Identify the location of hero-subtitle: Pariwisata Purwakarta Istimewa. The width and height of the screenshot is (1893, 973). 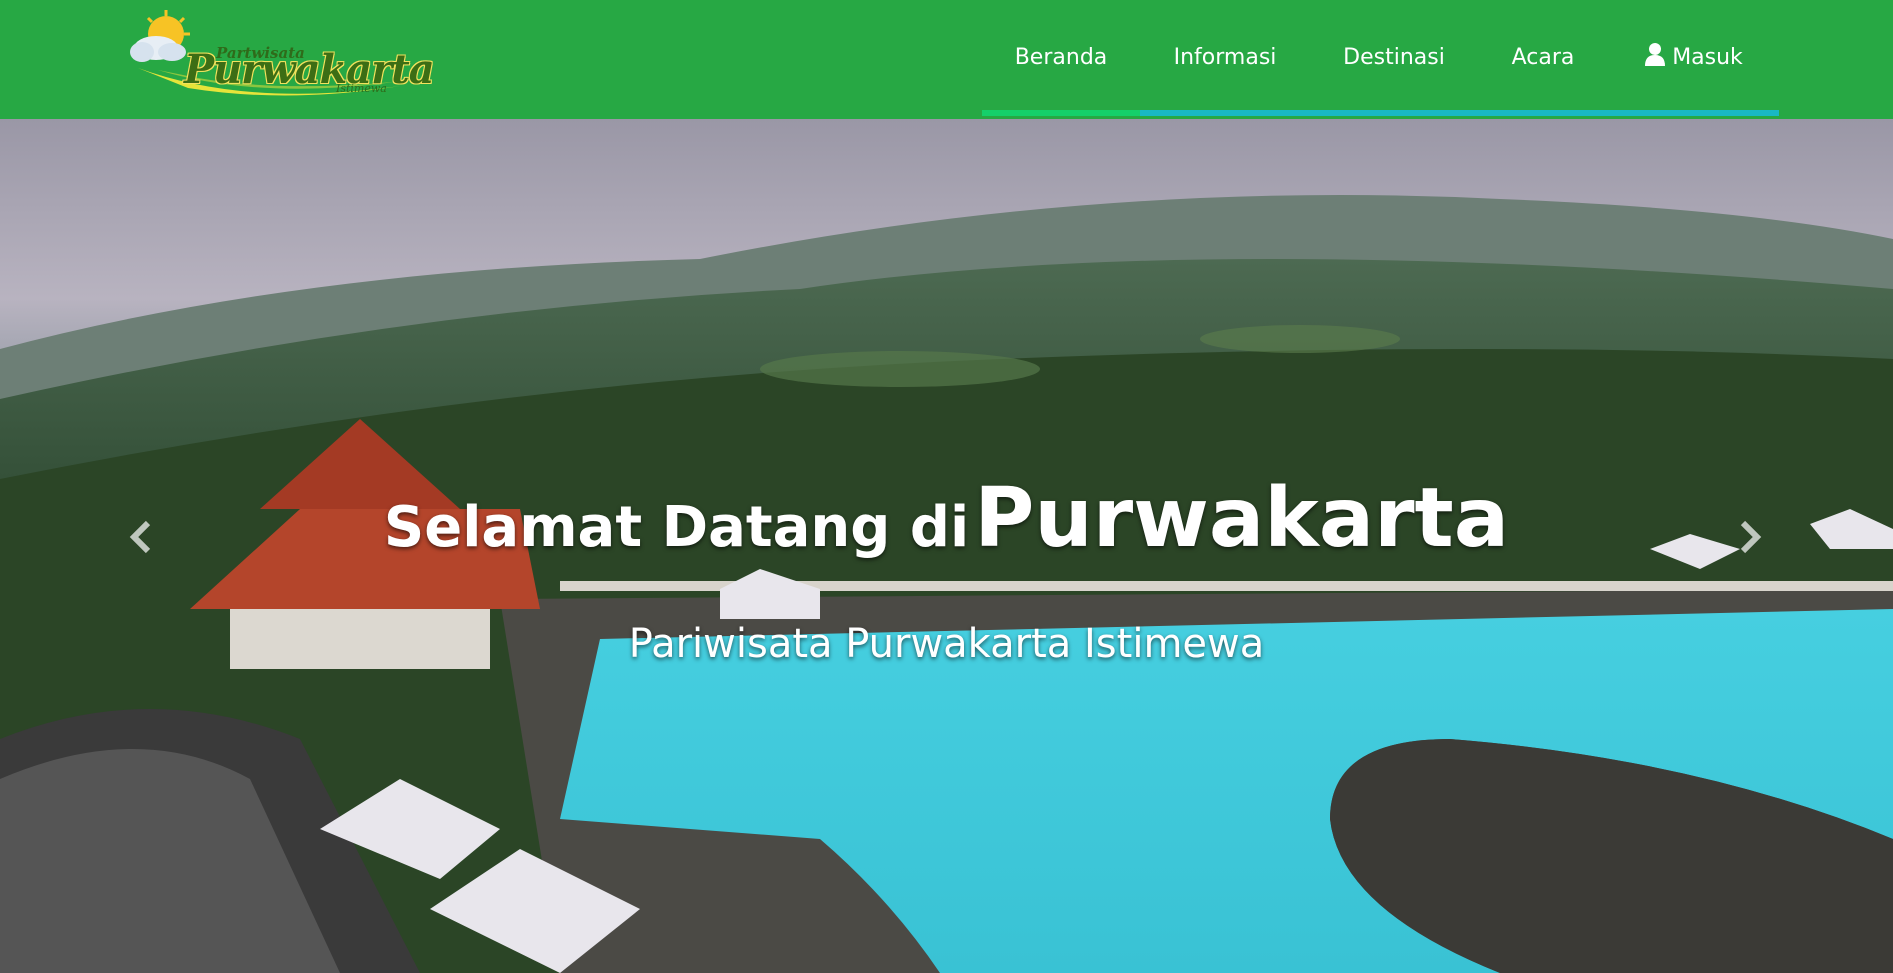
(946, 644).